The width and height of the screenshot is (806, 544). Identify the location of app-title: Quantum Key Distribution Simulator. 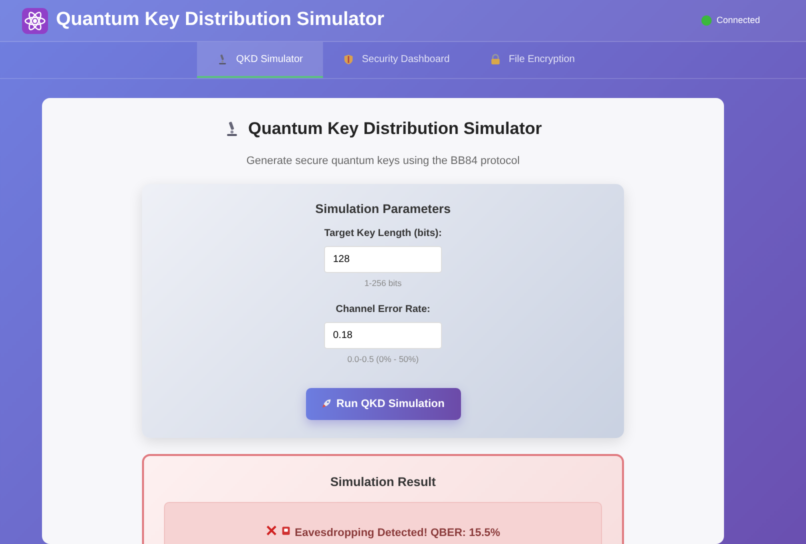
(220, 20).